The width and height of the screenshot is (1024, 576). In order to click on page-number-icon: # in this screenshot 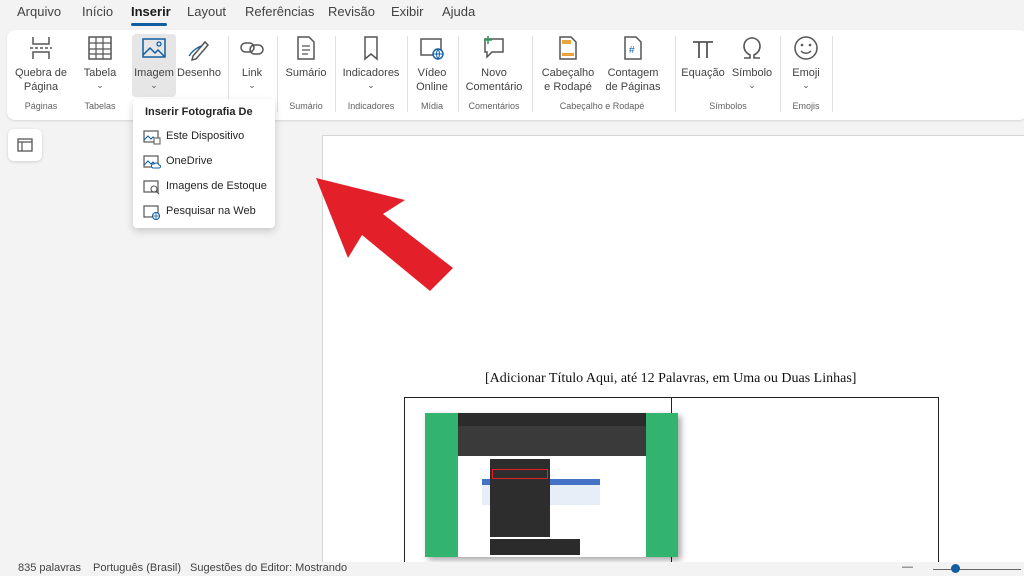, I will do `click(633, 48)`.